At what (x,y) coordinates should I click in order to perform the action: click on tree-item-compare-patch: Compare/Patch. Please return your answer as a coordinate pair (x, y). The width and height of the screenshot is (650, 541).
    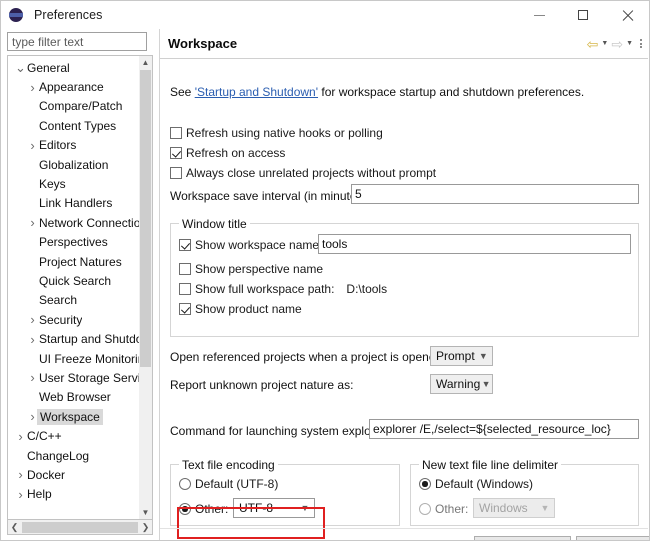
    Looking at the image, I should click on (74, 106).